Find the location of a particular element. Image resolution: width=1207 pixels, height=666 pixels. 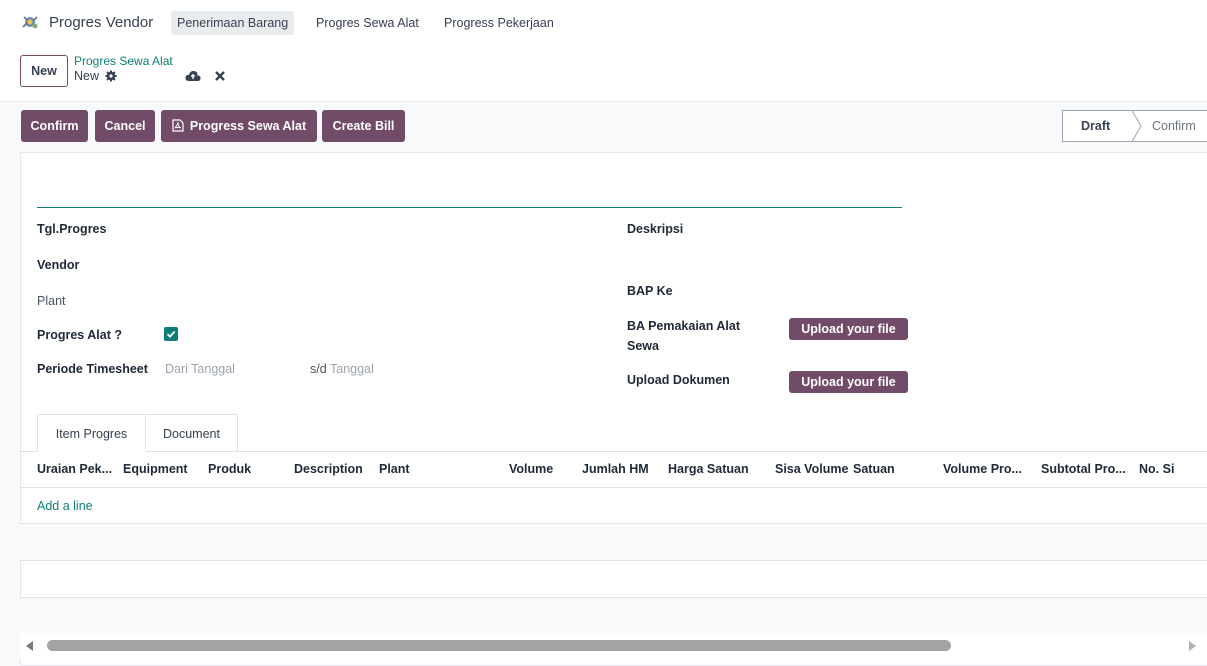

label-tgl-progres: Tgl.Progres is located at coordinates (72, 229).